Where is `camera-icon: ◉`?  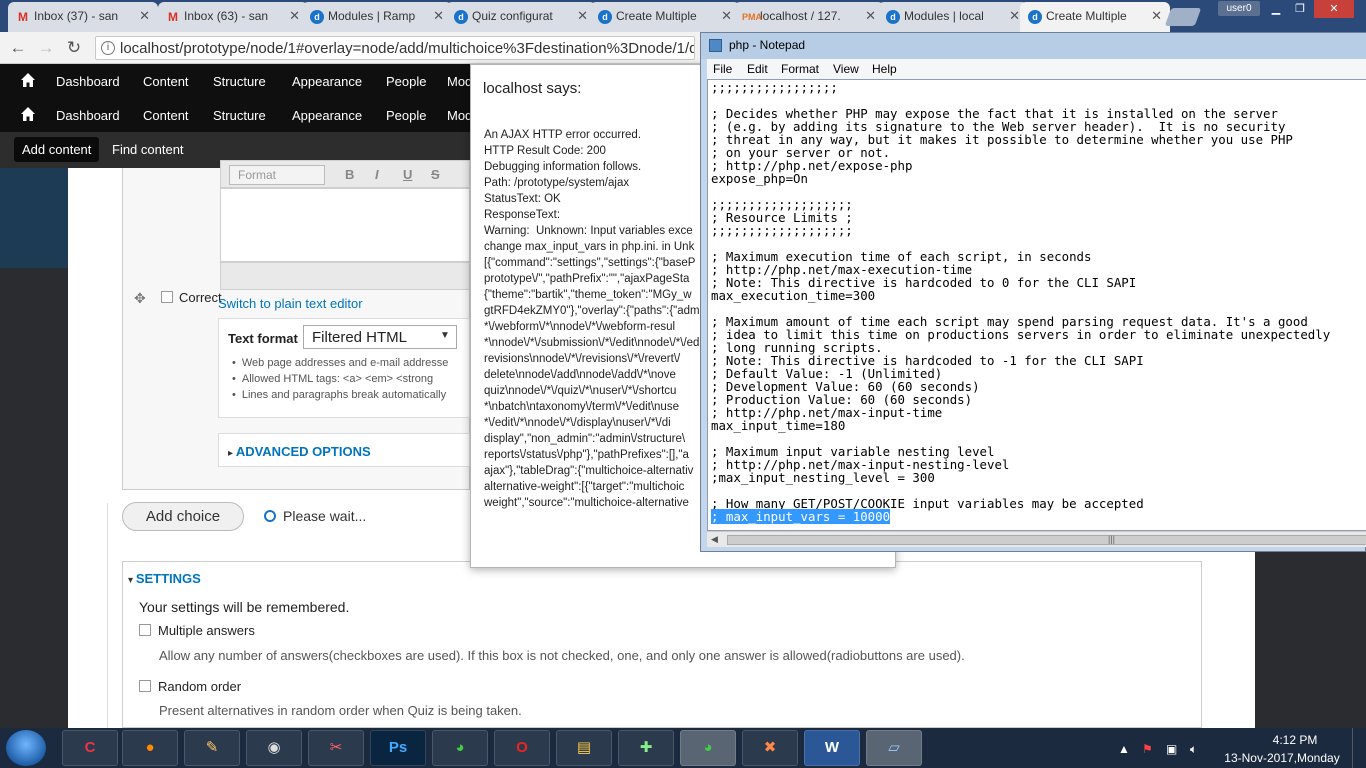
camera-icon: ◉ is located at coordinates (274, 748).